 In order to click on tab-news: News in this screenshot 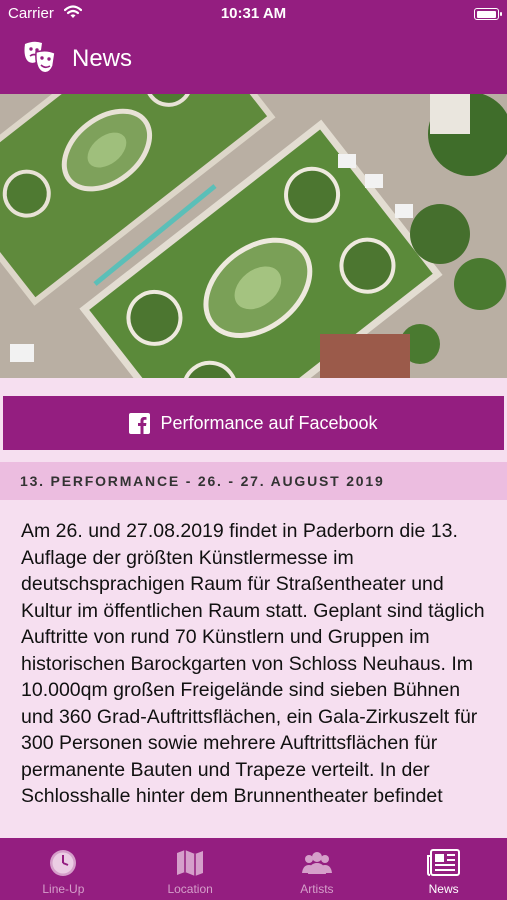, I will do `click(443, 869)`.